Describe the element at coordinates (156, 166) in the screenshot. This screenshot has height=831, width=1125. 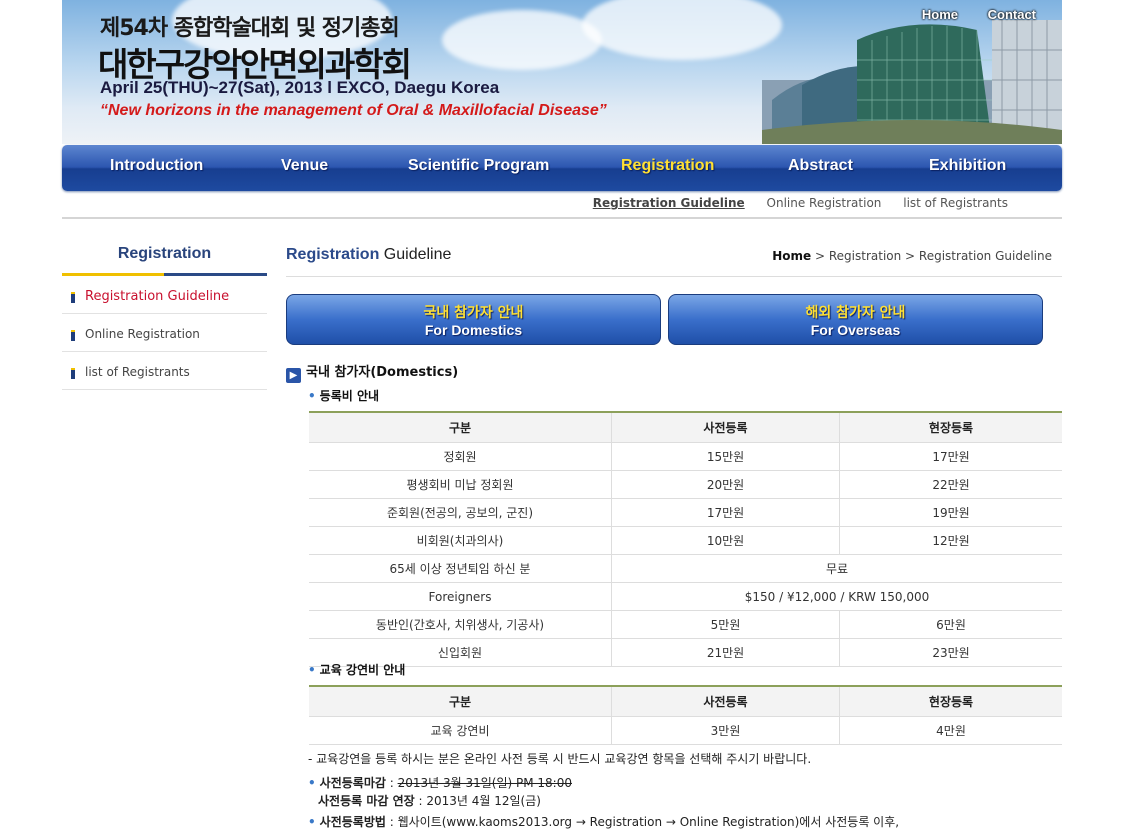
I see `nav-introduction: Introduction` at that location.